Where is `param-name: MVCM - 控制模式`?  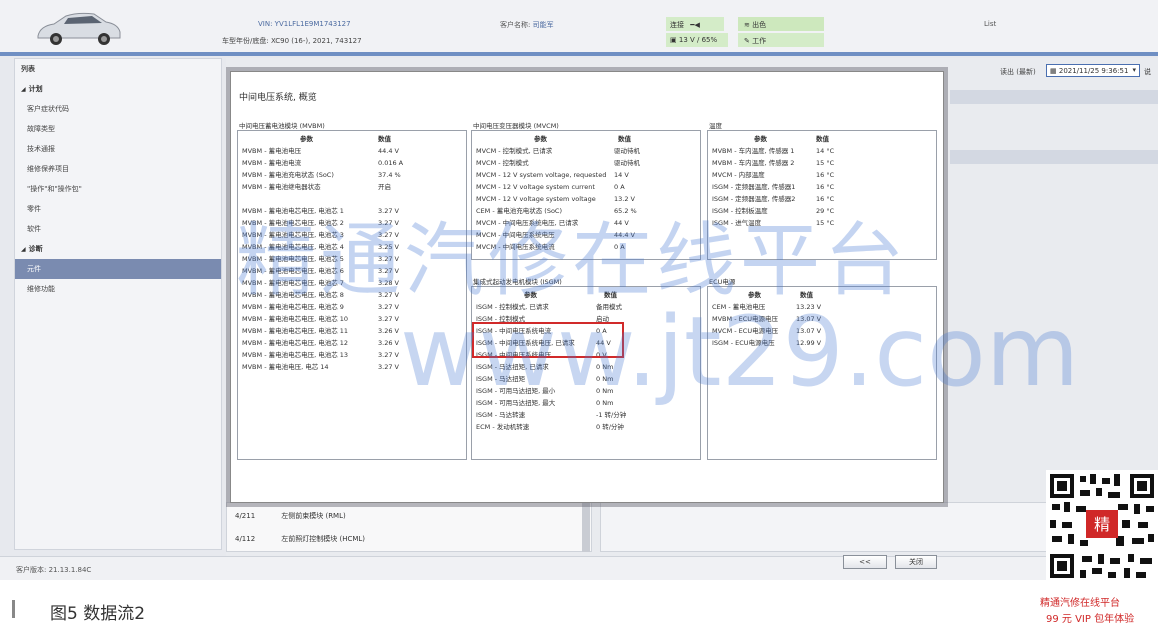 param-name: MVCM - 控制模式 is located at coordinates (502, 163).